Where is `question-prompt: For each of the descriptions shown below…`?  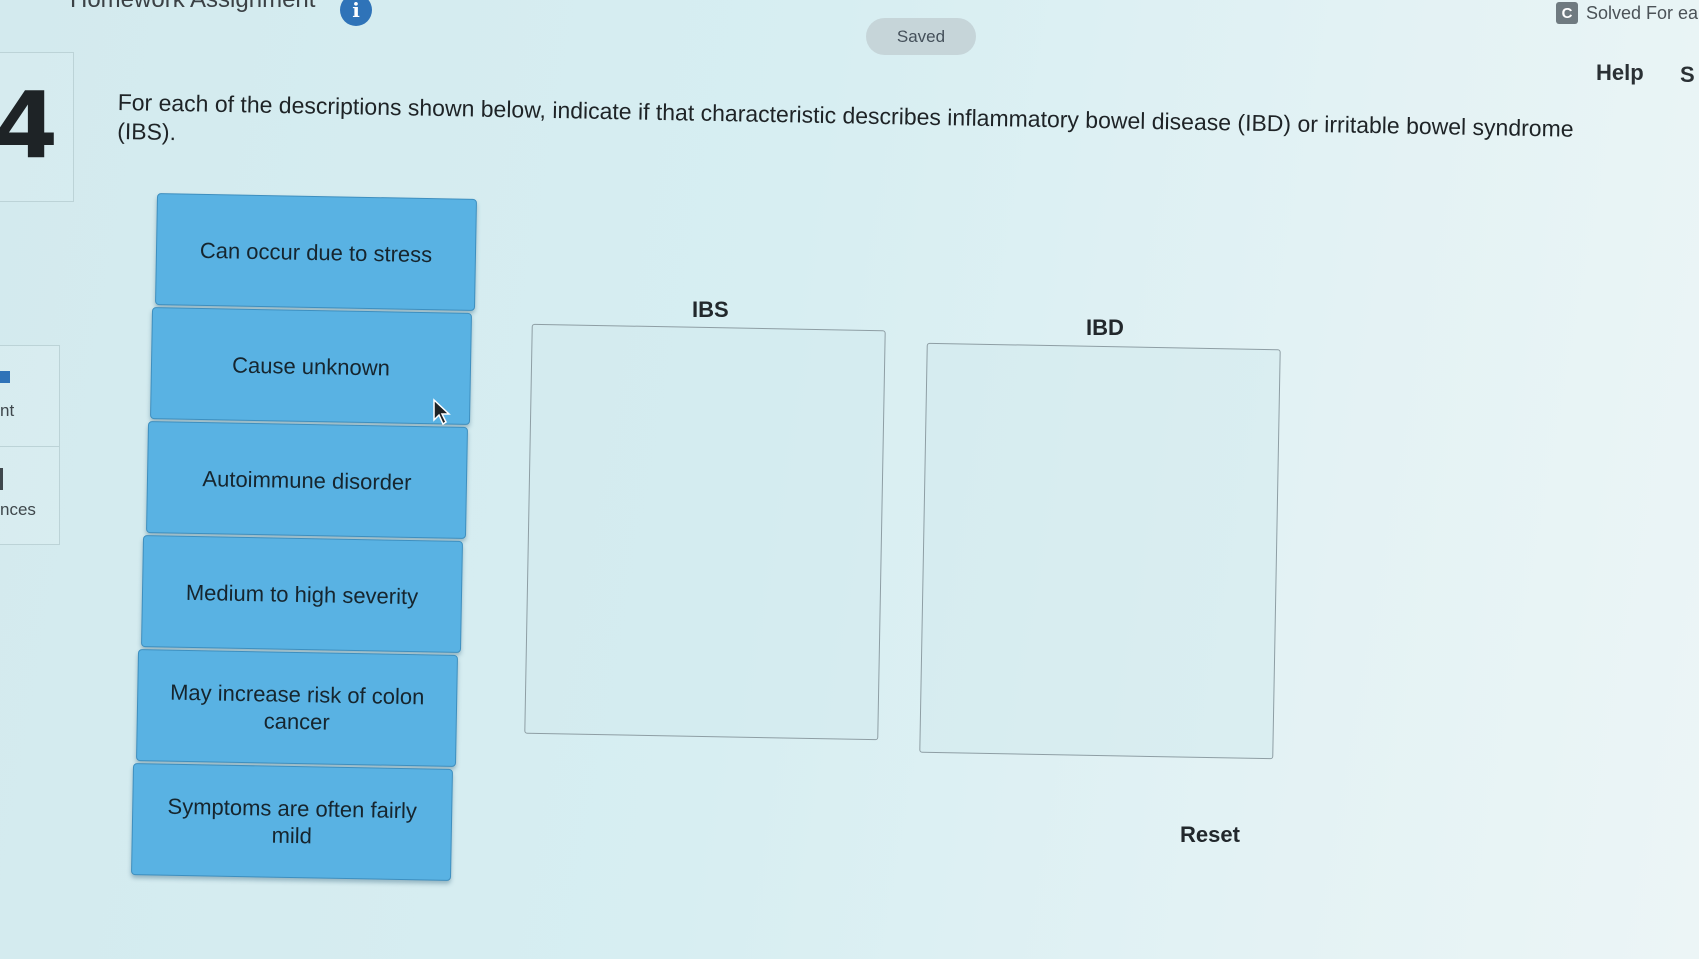 question-prompt: For each of the descriptions shown below… is located at coordinates (845, 117).